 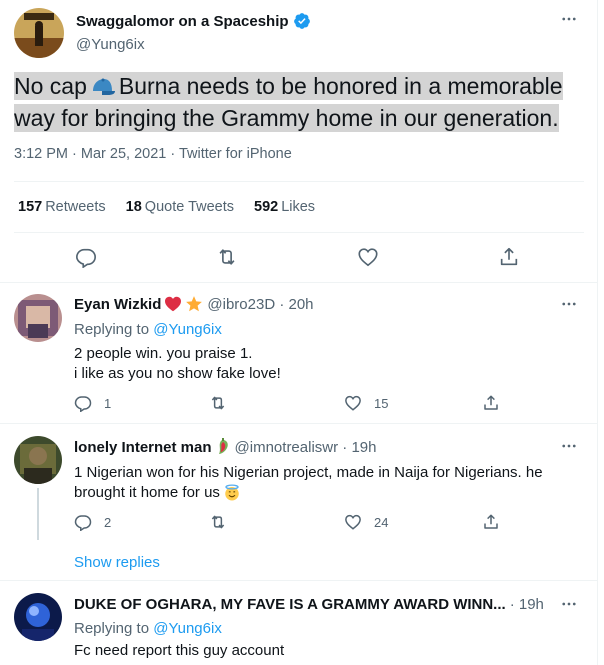 What do you see at coordinates (366, 522) in the screenshot?
I see `like-count-button: 24` at bounding box center [366, 522].